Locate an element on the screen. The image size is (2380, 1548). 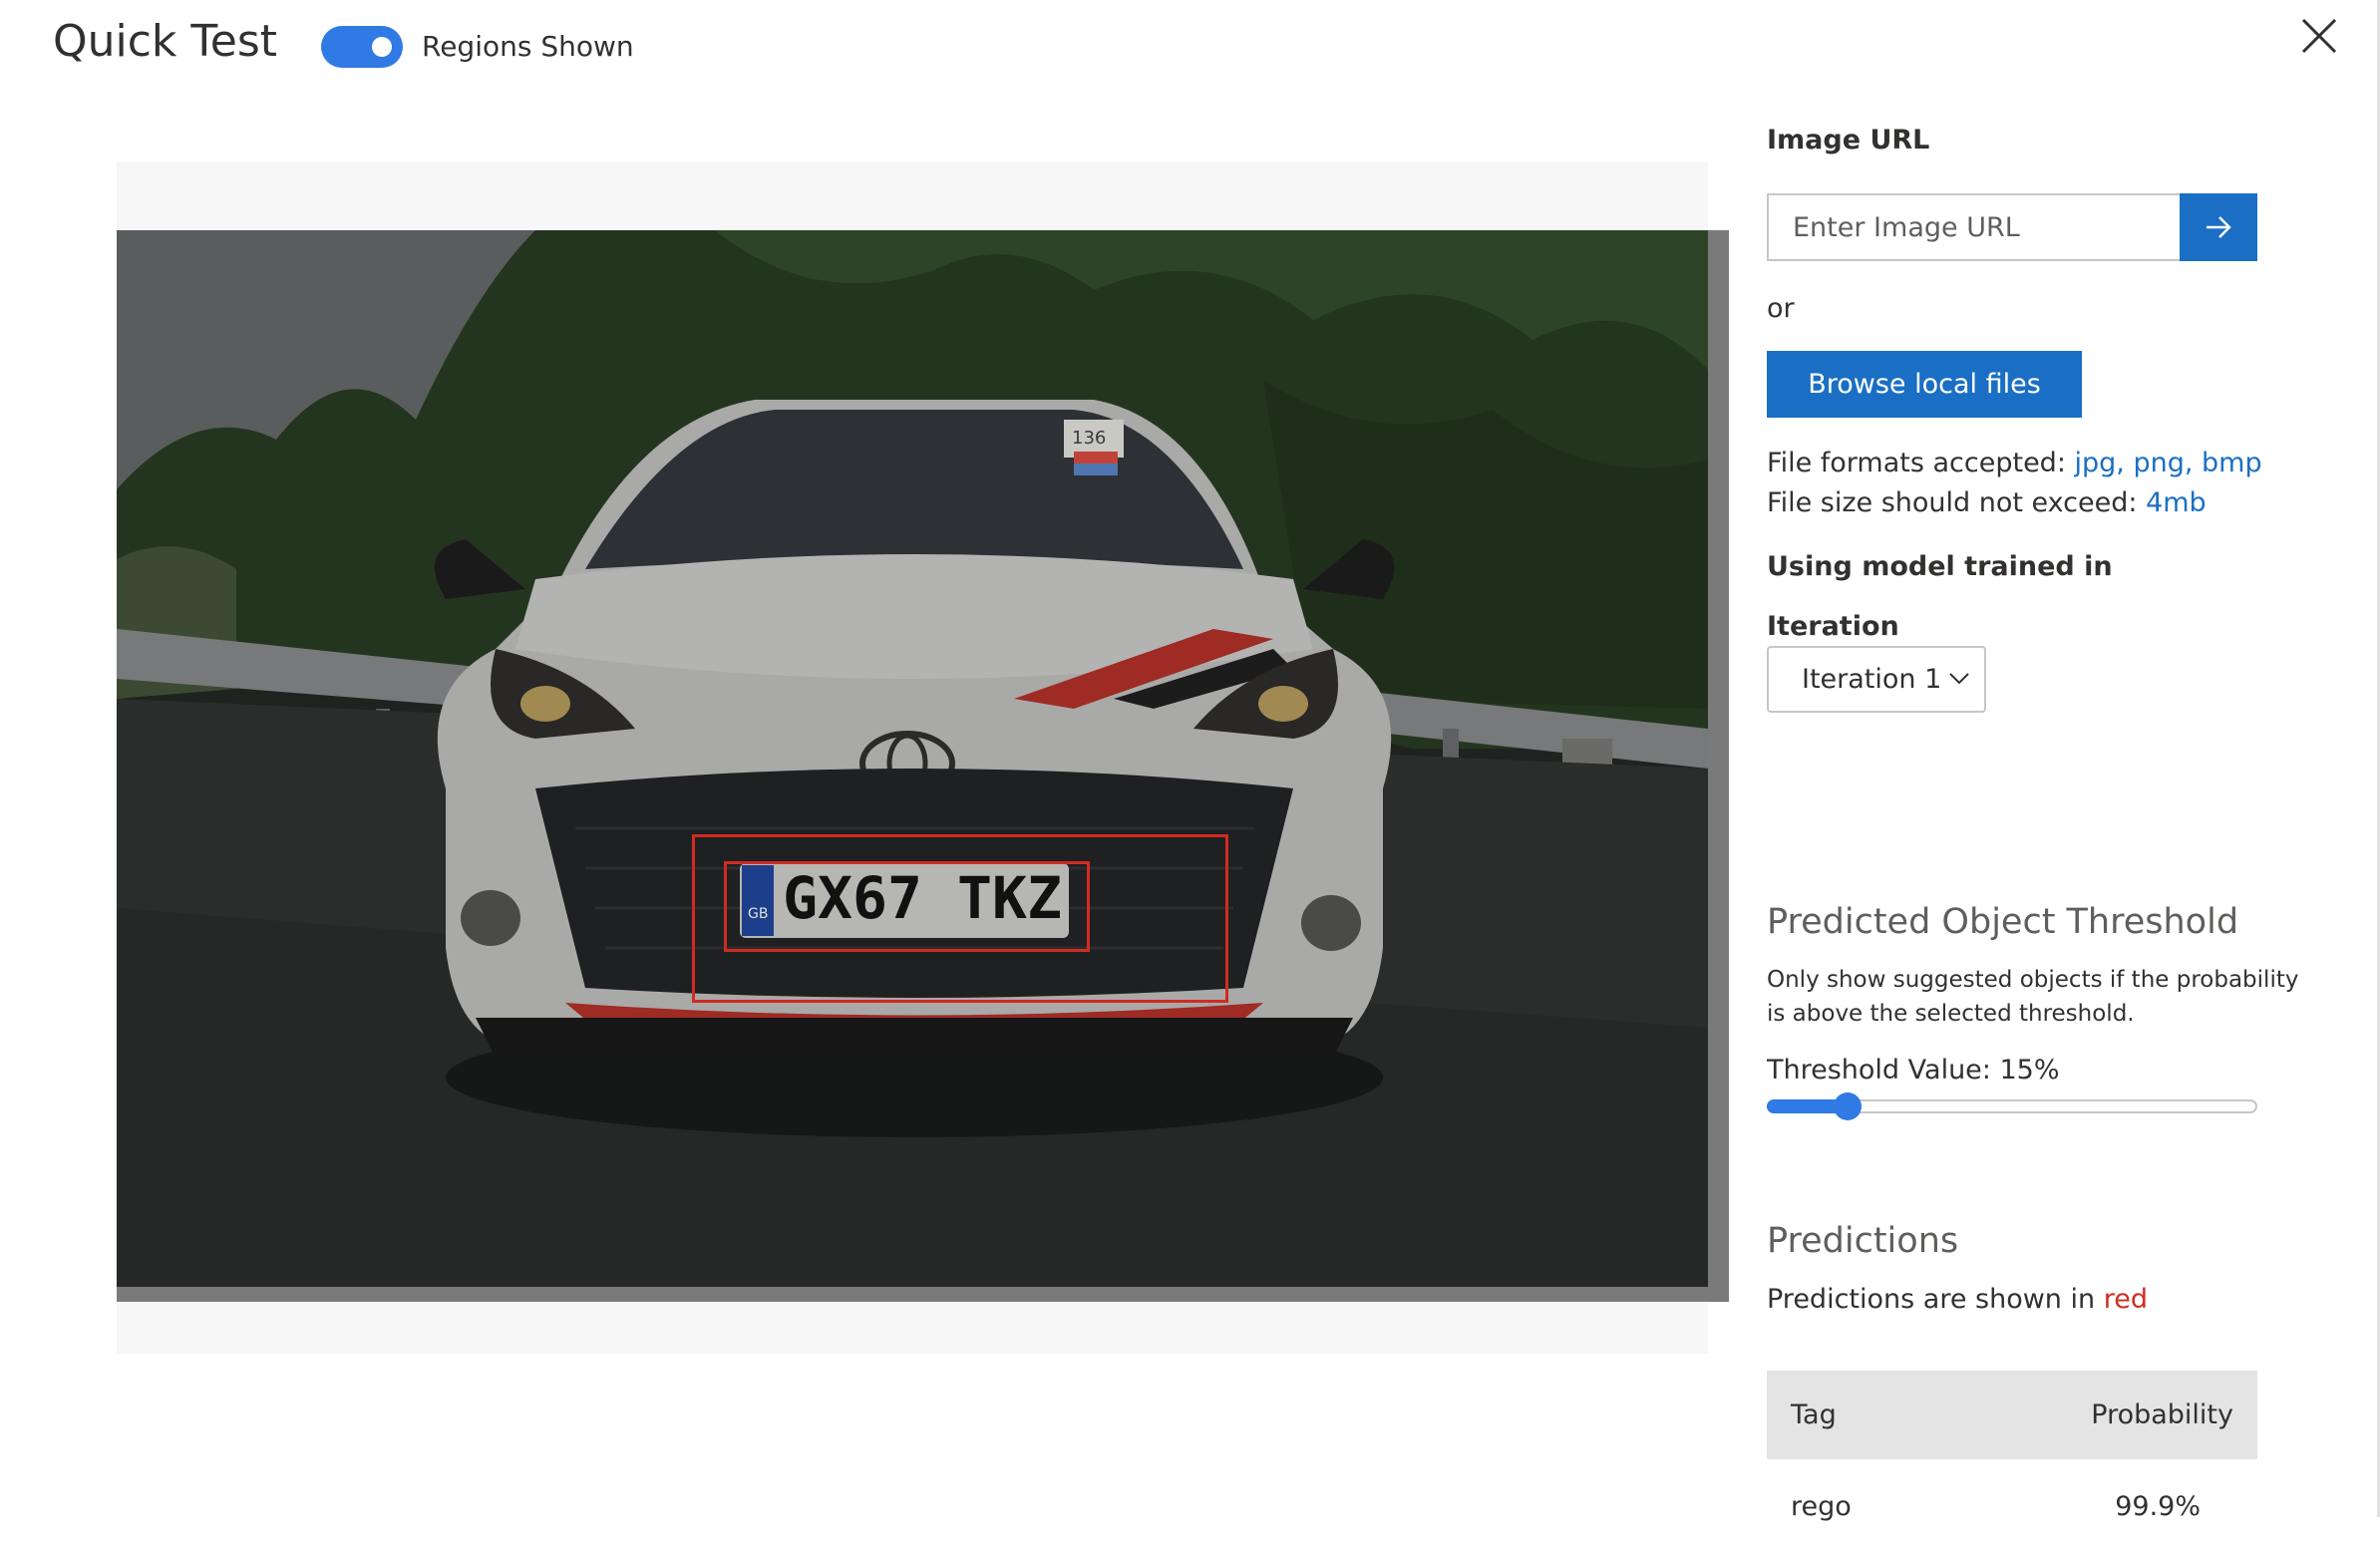
page-title: Quick Test is located at coordinates (165, 41).